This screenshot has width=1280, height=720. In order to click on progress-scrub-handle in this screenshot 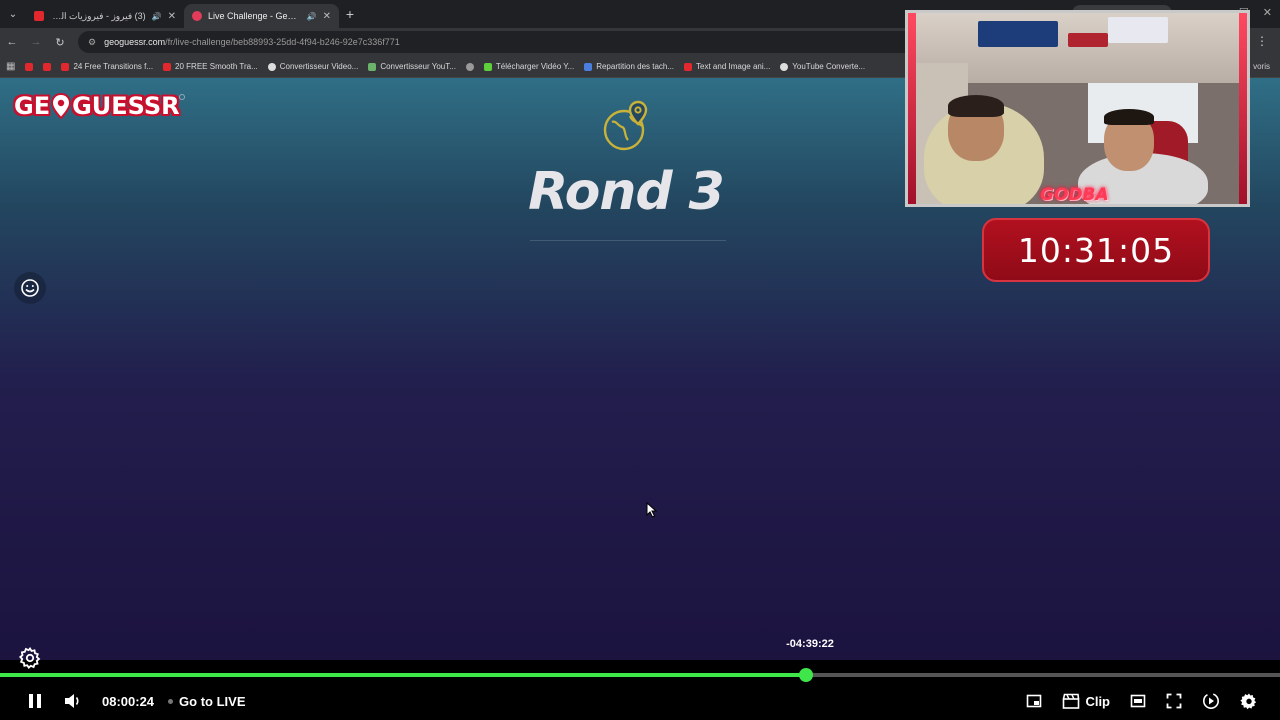, I will do `click(806, 675)`.